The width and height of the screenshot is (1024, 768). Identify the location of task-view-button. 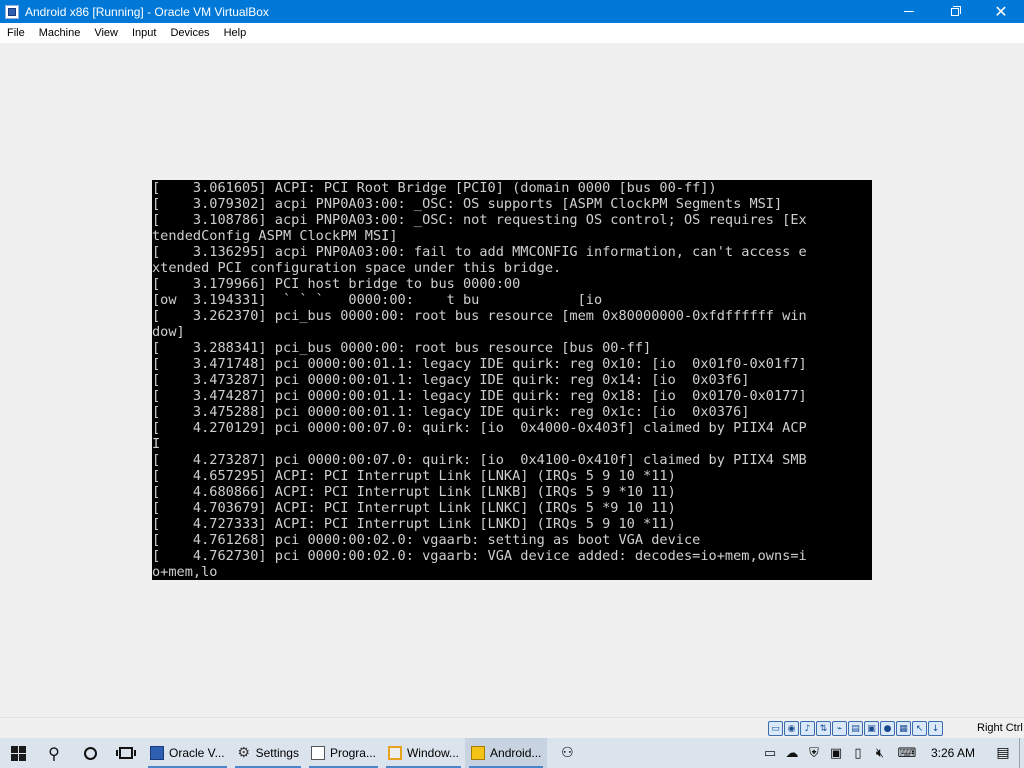
(126, 753).